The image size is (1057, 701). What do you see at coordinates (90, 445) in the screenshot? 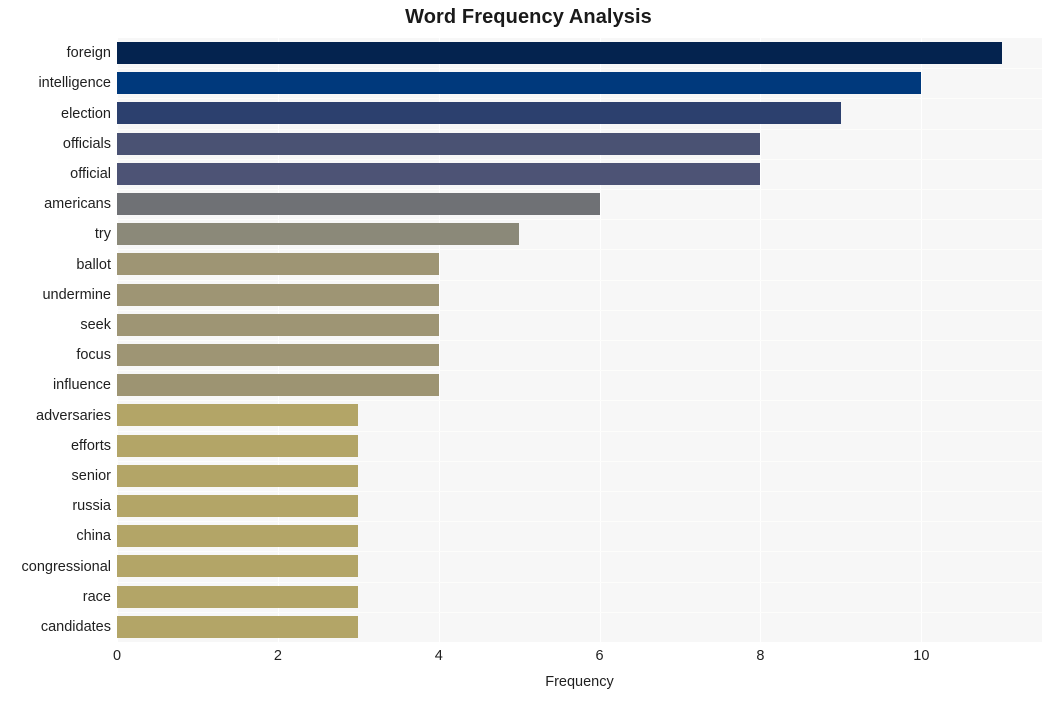
I see `y-tick-efforts: efforts` at bounding box center [90, 445].